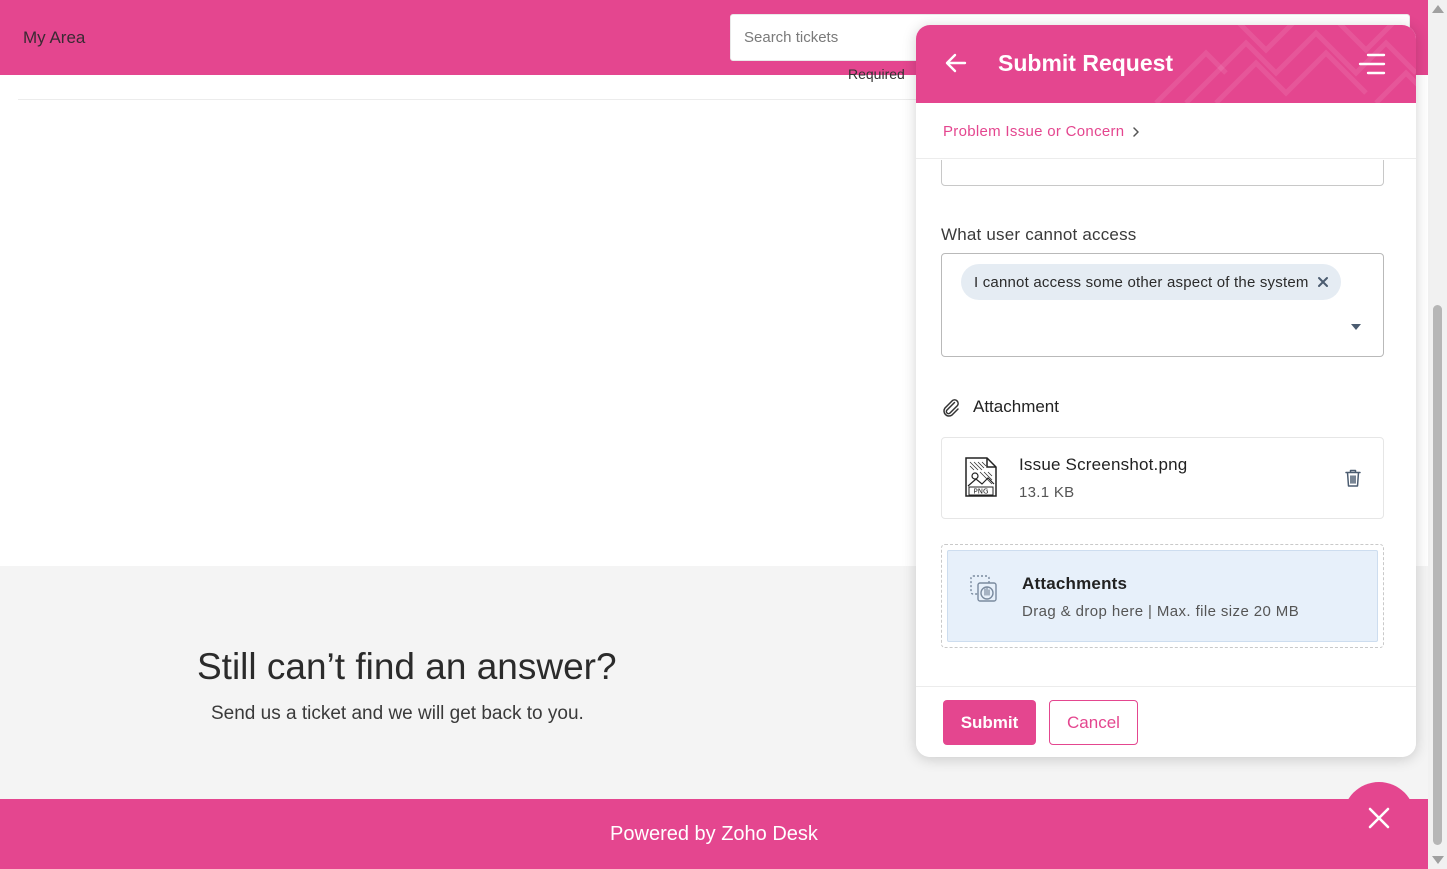  I want to click on attached-file-card: PNG Issue Screenshot.png 13.1 KB, so click(1162, 478).